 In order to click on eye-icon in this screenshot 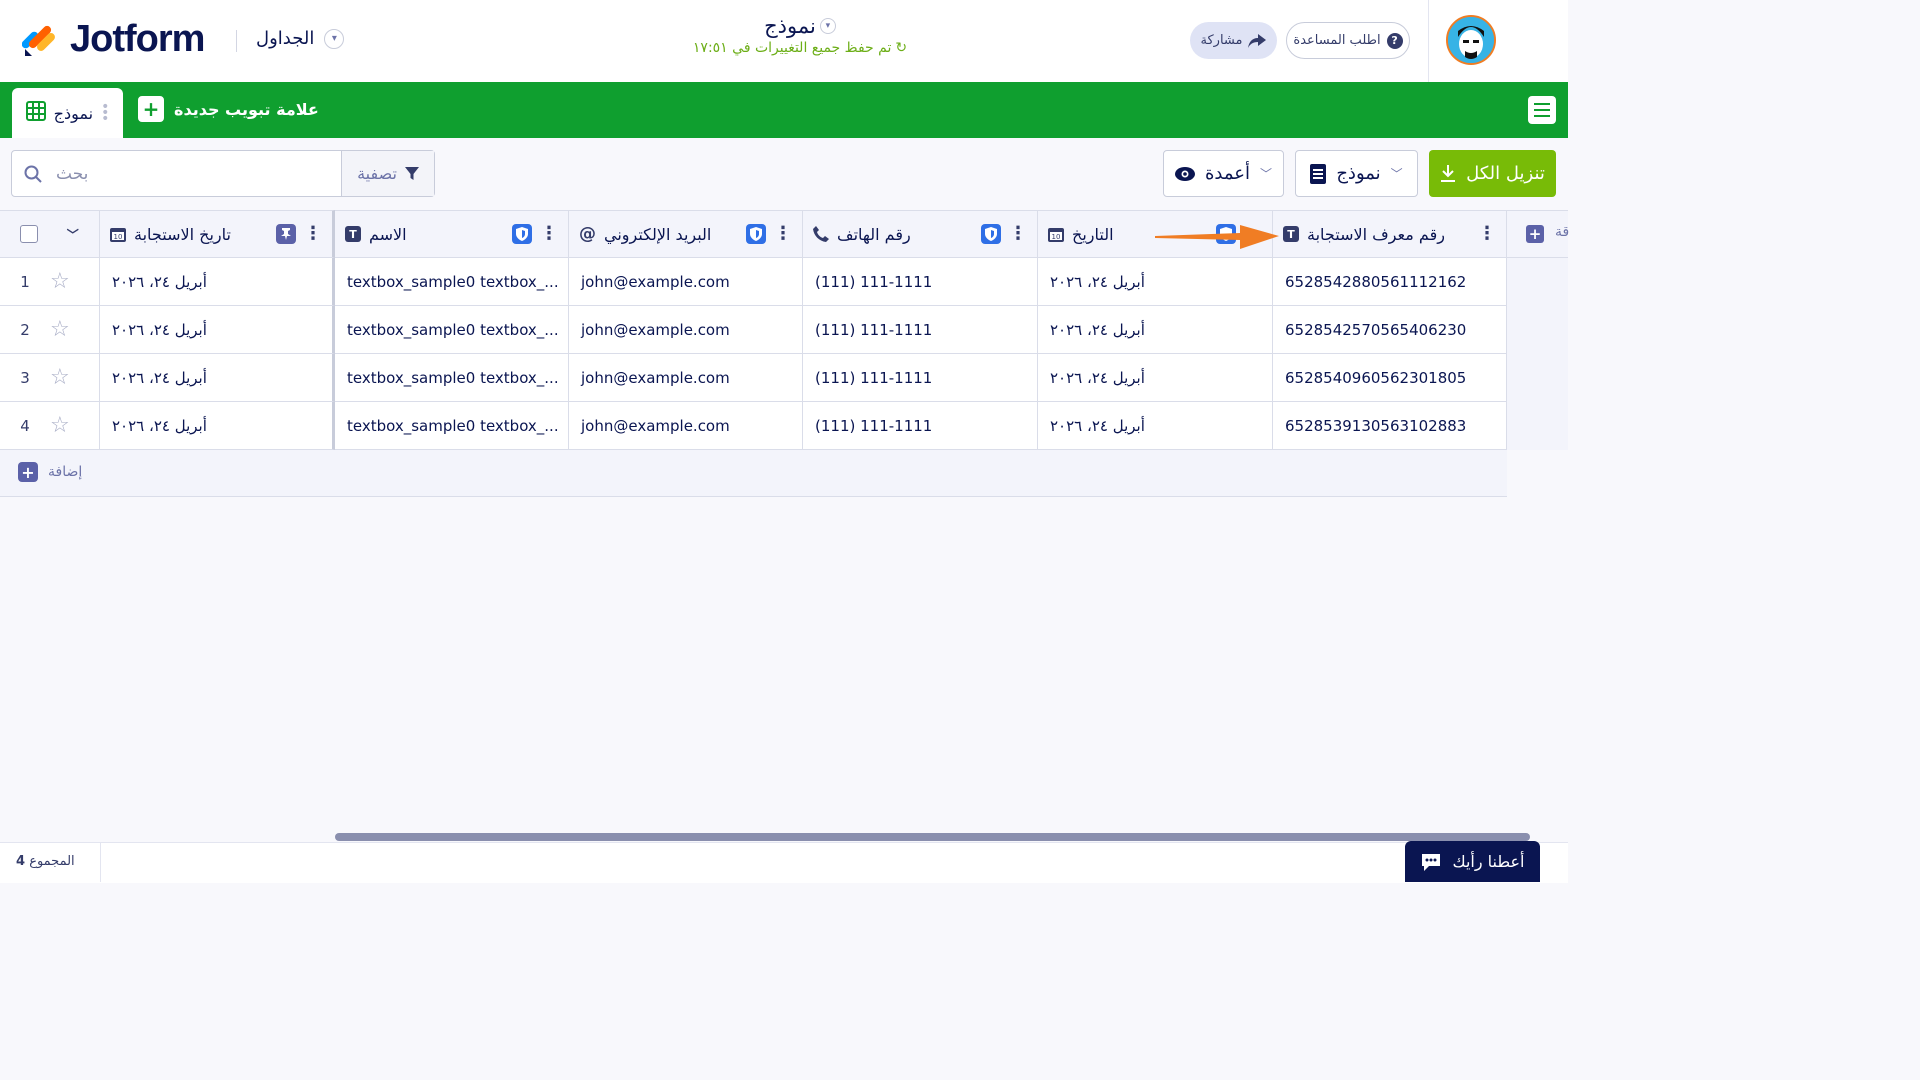, I will do `click(1184, 173)`.